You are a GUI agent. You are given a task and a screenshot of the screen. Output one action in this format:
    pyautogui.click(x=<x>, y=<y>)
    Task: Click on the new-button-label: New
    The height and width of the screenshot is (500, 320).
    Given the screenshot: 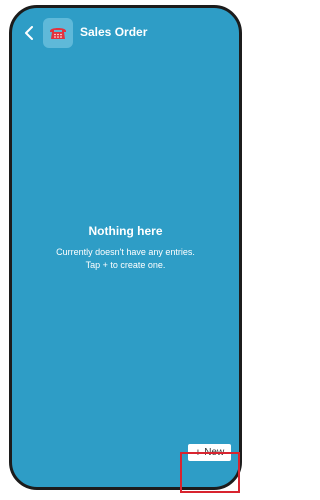 What is the action you would take?
    pyautogui.click(x=214, y=452)
    